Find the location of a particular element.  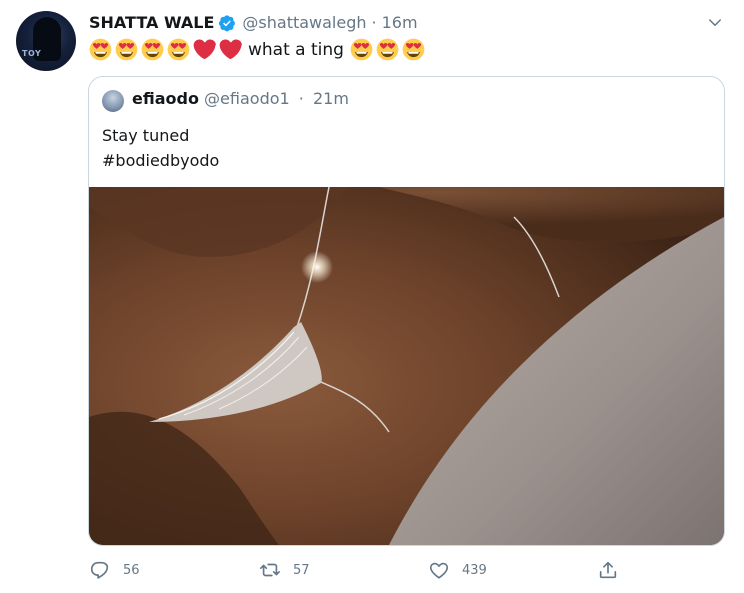

quoted-tweet-header: efiaodo @efiaodo1 · 21m is located at coordinates (240, 98).